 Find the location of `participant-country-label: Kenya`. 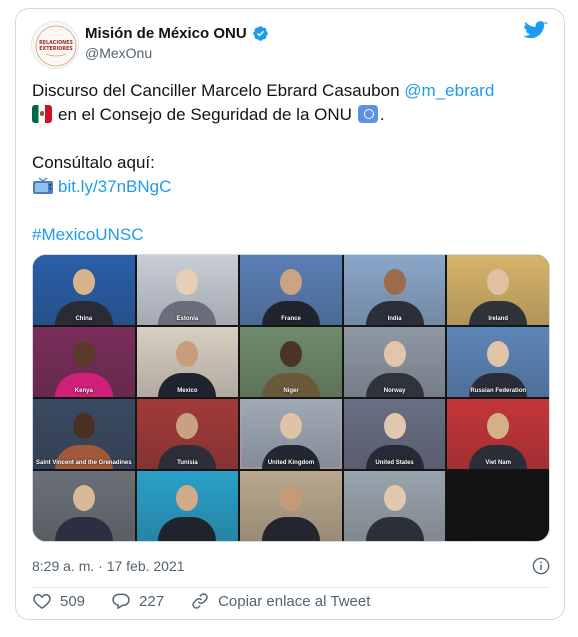

participant-country-label: Kenya is located at coordinates (83, 391).